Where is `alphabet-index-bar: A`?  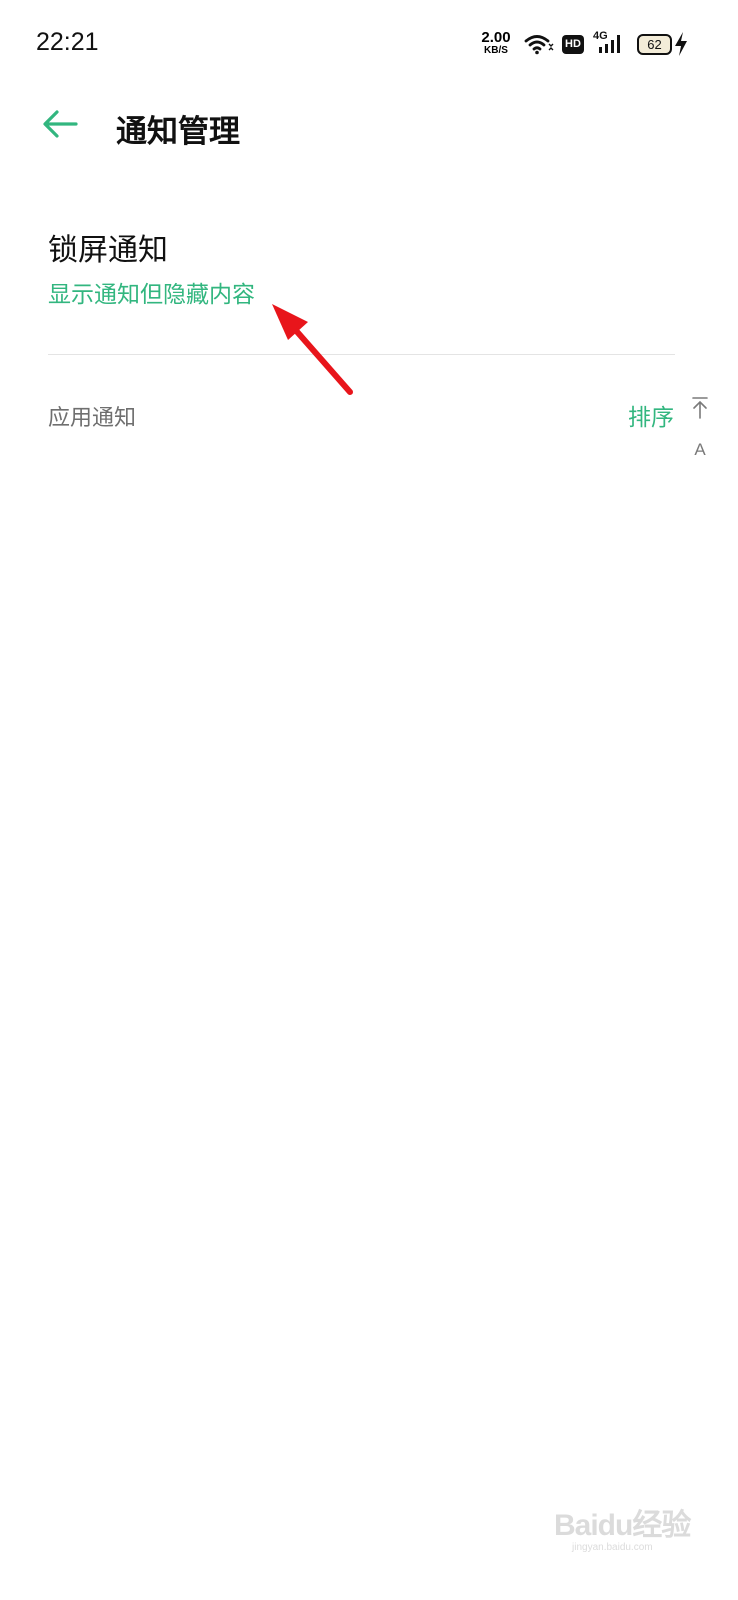 alphabet-index-bar: A is located at coordinates (700, 428).